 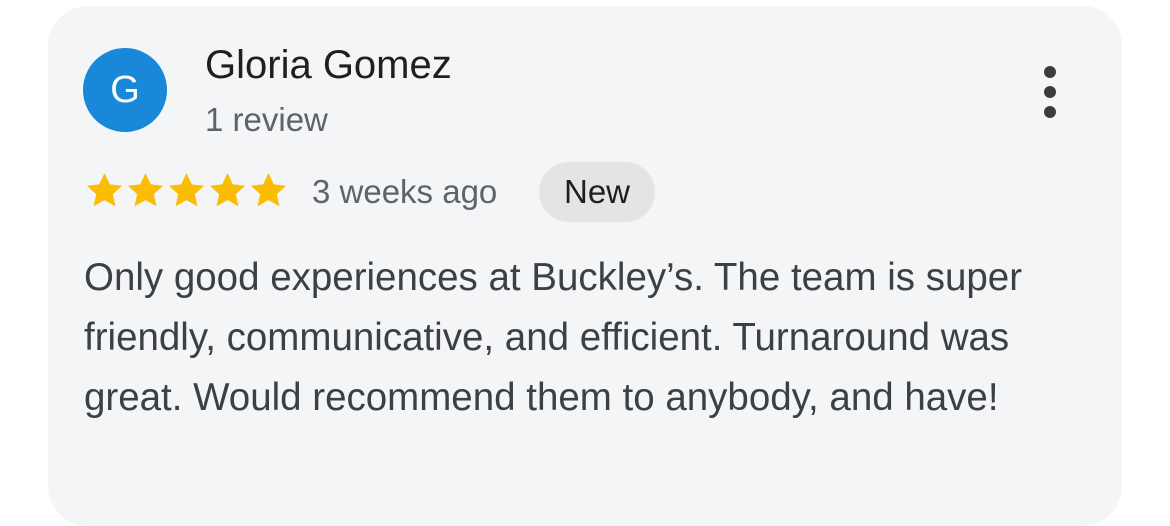 What do you see at coordinates (405, 191) in the screenshot?
I see `review-time: 3 weeks ago` at bounding box center [405, 191].